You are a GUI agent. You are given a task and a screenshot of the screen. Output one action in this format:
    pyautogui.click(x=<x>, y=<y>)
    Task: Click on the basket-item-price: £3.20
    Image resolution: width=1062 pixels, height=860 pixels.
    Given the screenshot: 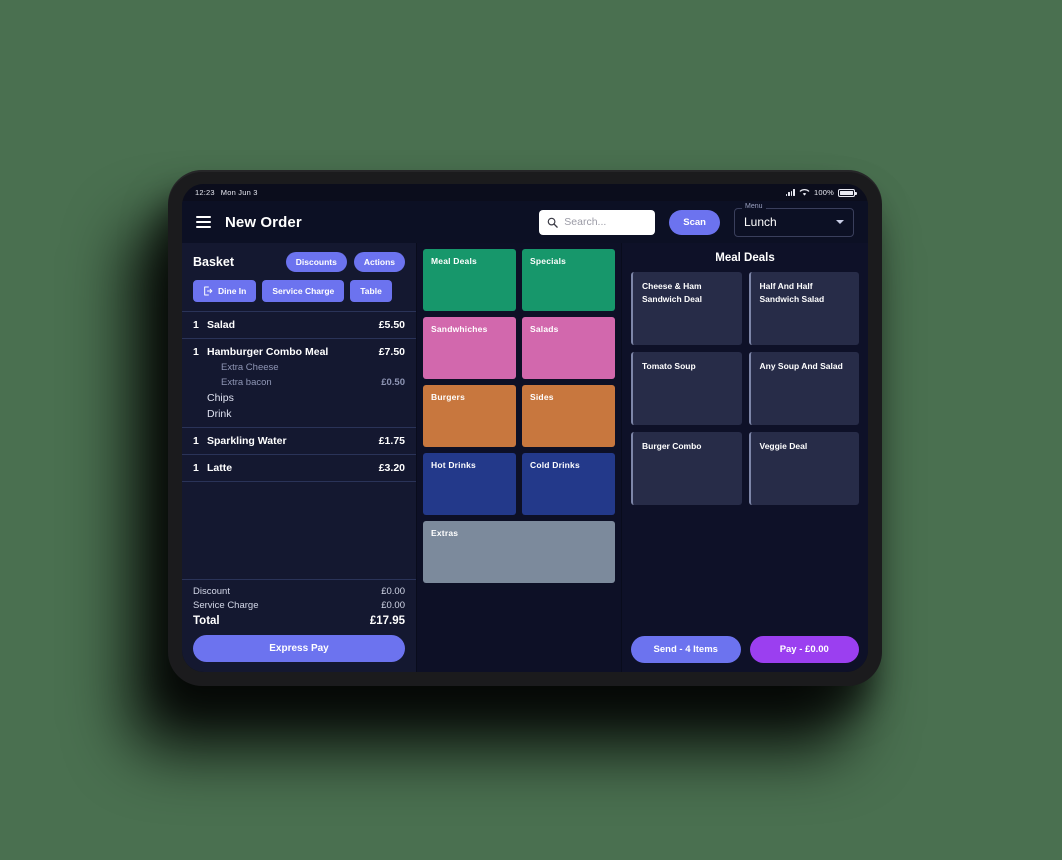 What is the action you would take?
    pyautogui.click(x=391, y=468)
    